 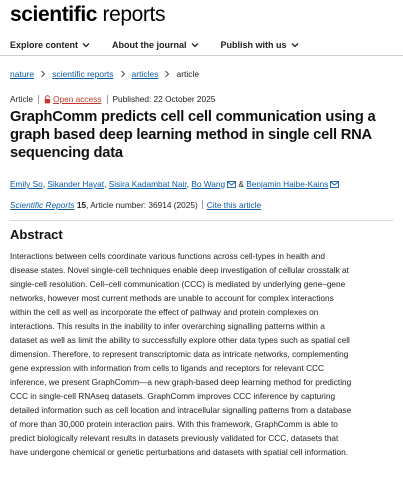 I want to click on author-link: Bo Wang, so click(x=208, y=184).